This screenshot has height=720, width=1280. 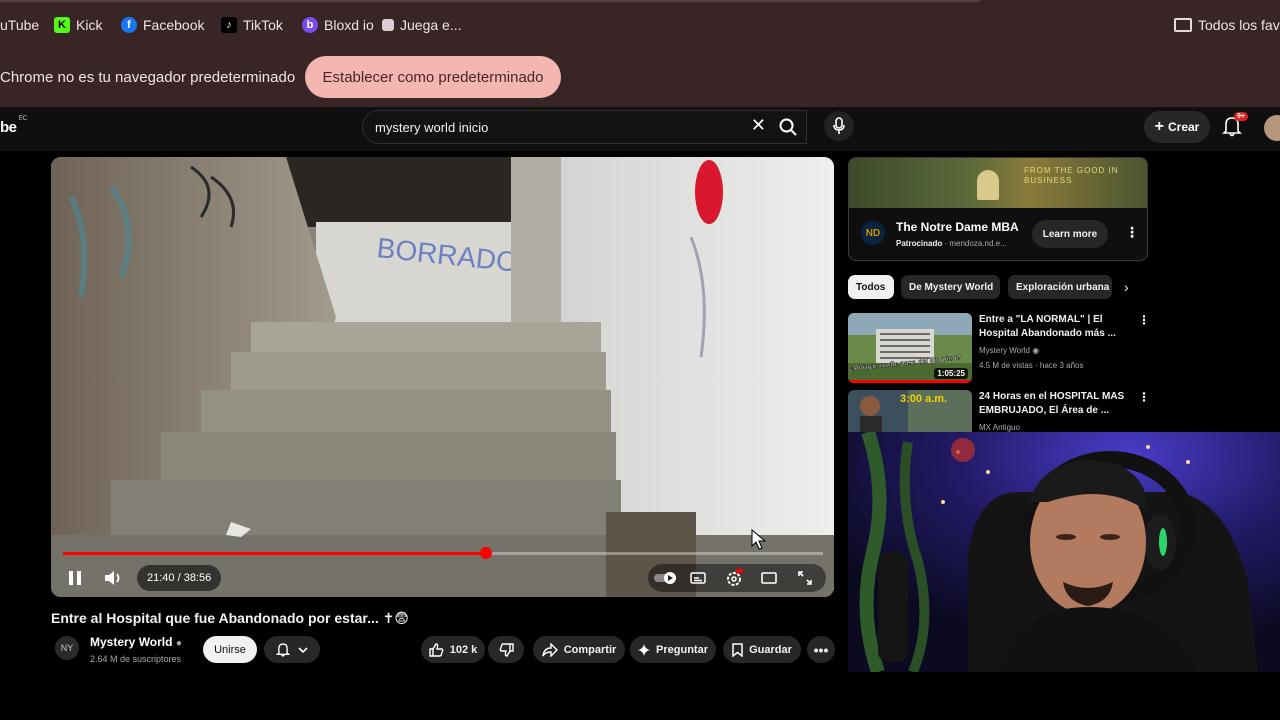 I want to click on recommended-channel: Mystery World ◉, so click(x=1009, y=350).